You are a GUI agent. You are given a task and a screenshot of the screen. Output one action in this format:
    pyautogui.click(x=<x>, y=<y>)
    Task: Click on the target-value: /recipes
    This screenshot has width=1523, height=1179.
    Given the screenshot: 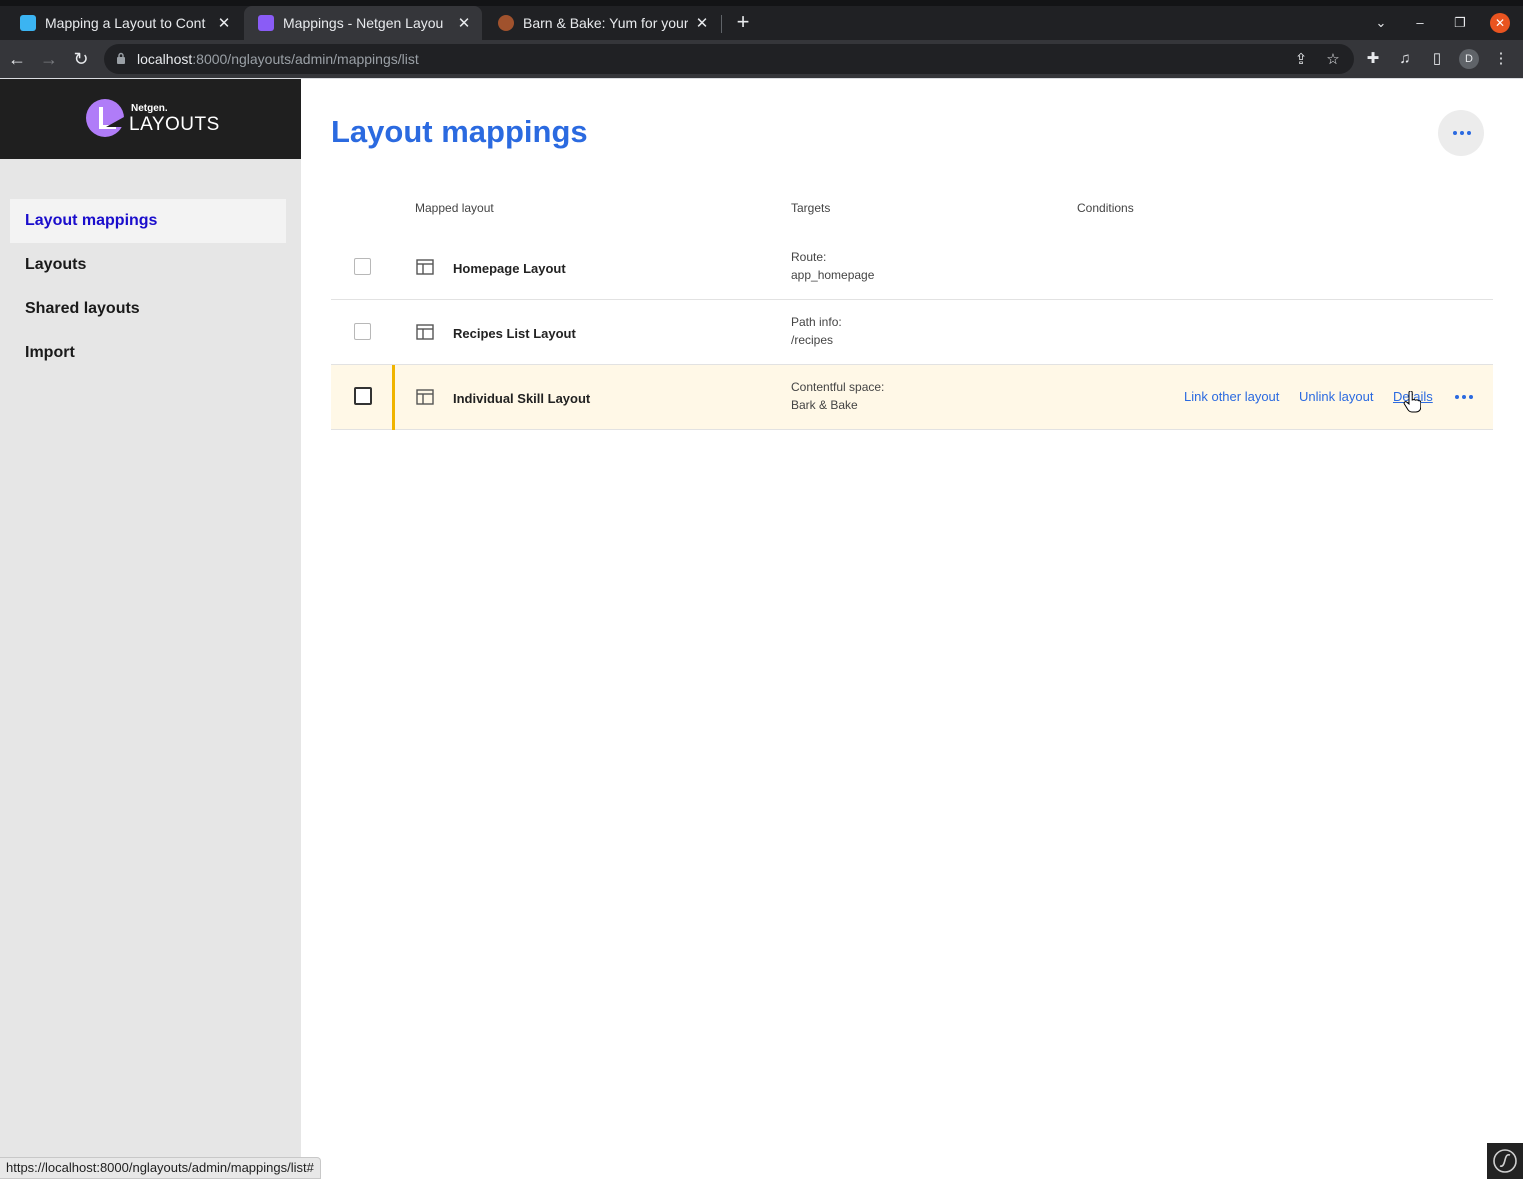 What is the action you would take?
    pyautogui.click(x=812, y=340)
    